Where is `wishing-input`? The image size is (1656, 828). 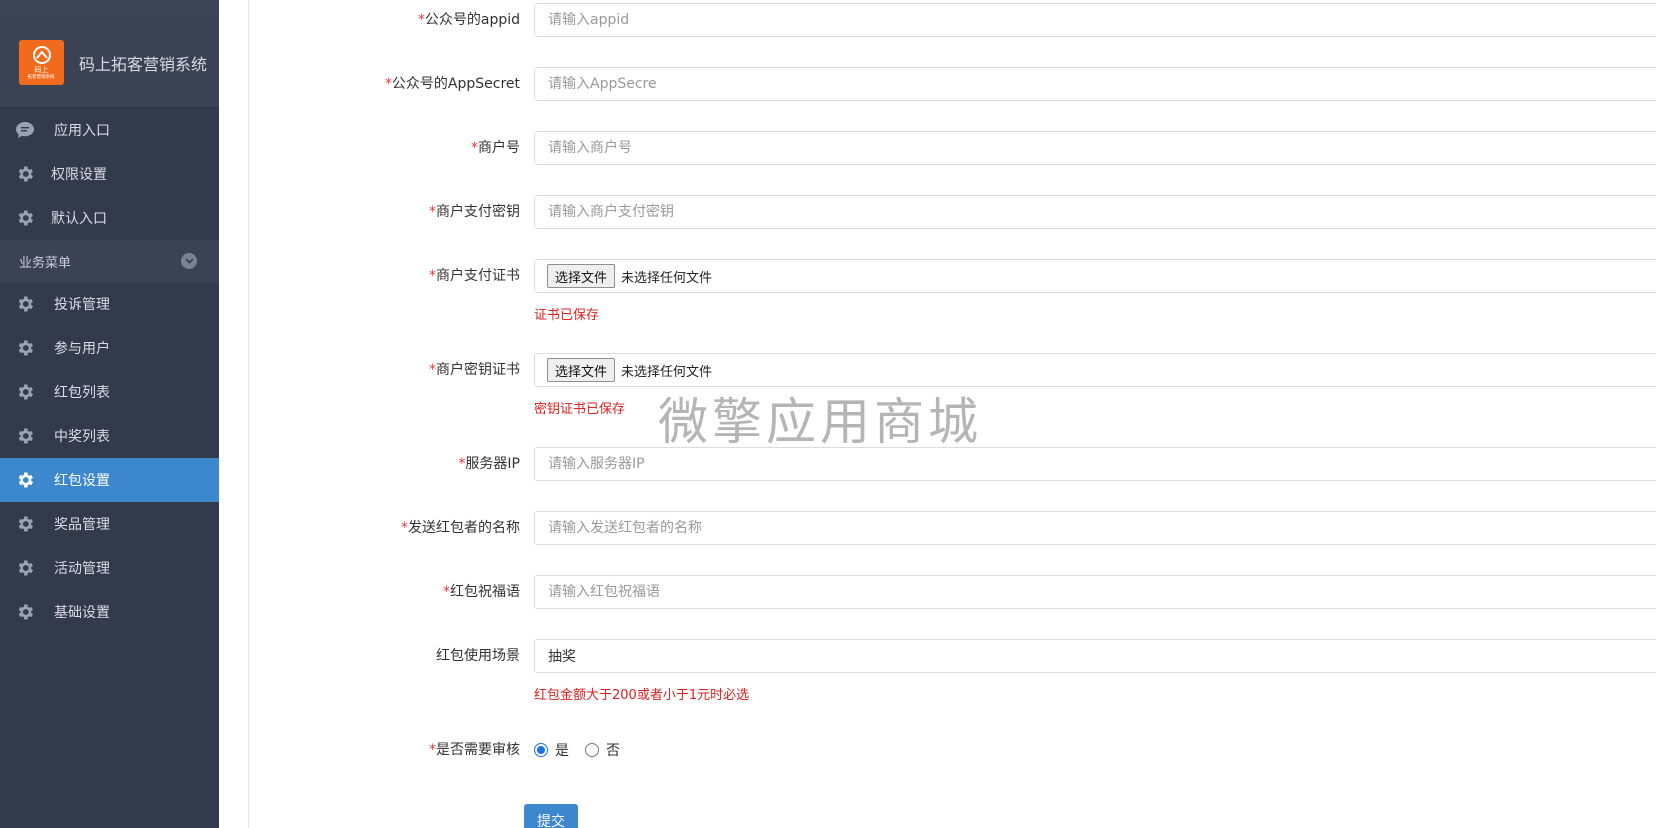 wishing-input is located at coordinates (1095, 592).